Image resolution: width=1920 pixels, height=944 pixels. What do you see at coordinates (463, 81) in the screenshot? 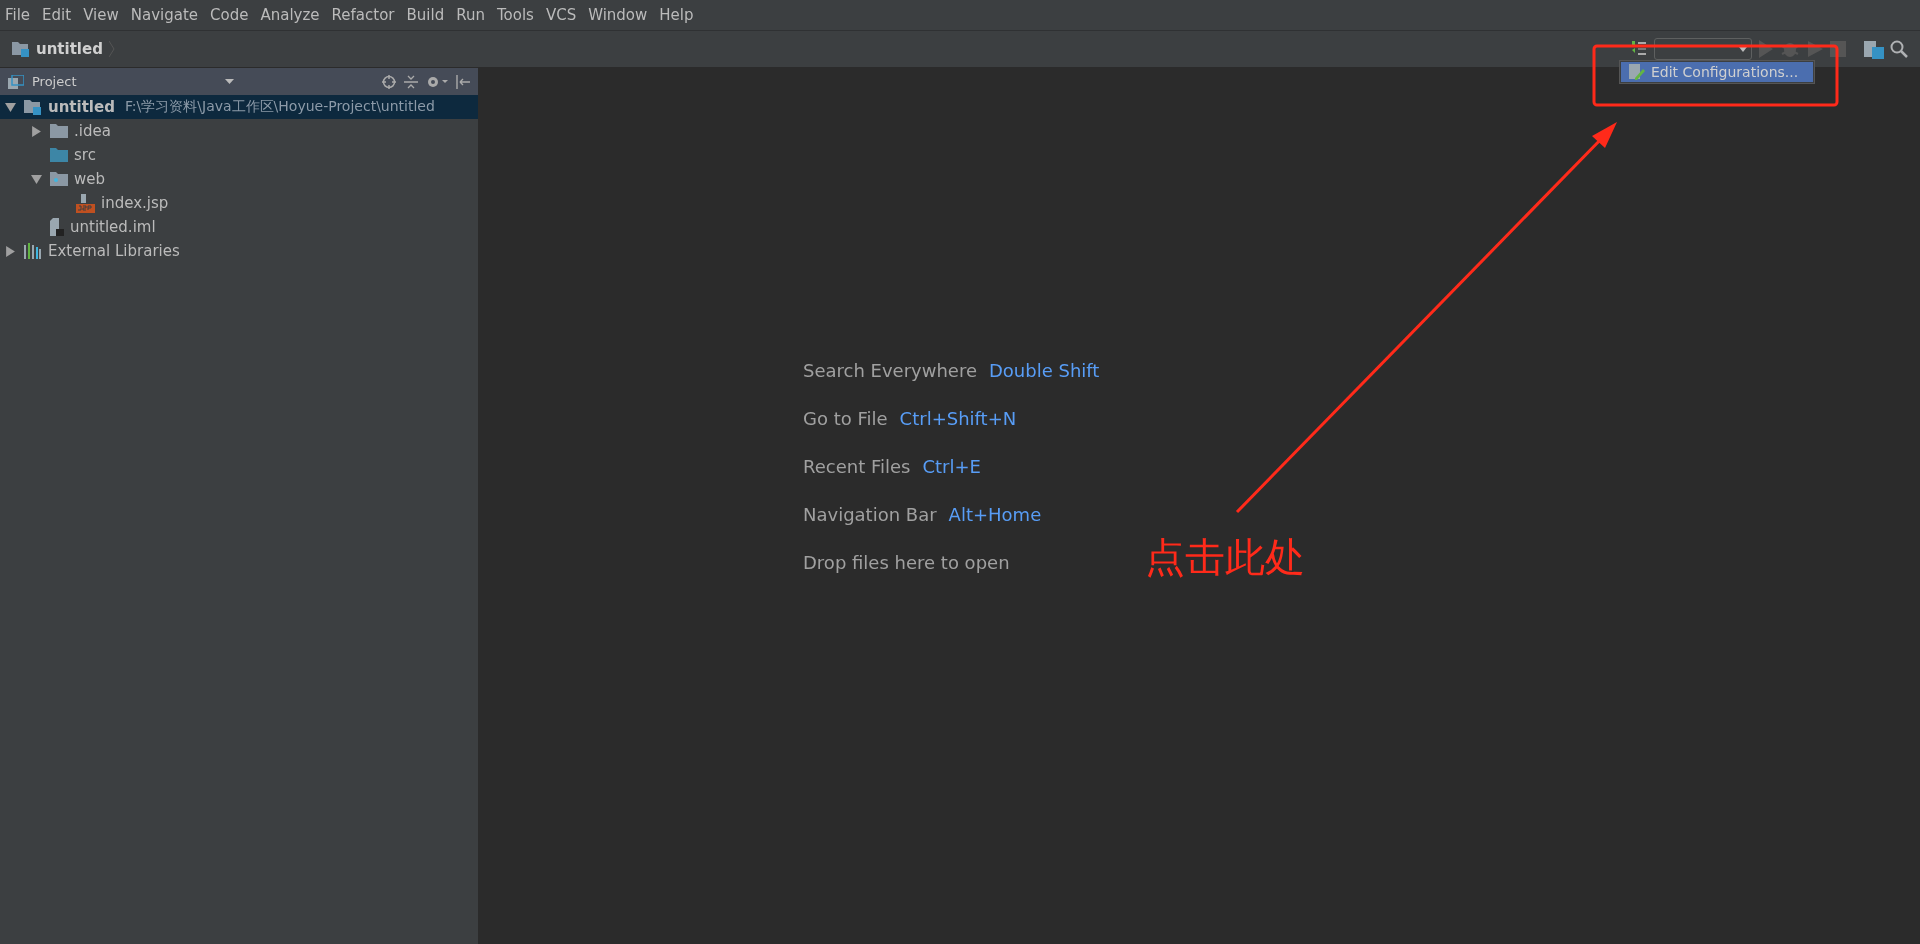
I see `hide-panel-icon` at bounding box center [463, 81].